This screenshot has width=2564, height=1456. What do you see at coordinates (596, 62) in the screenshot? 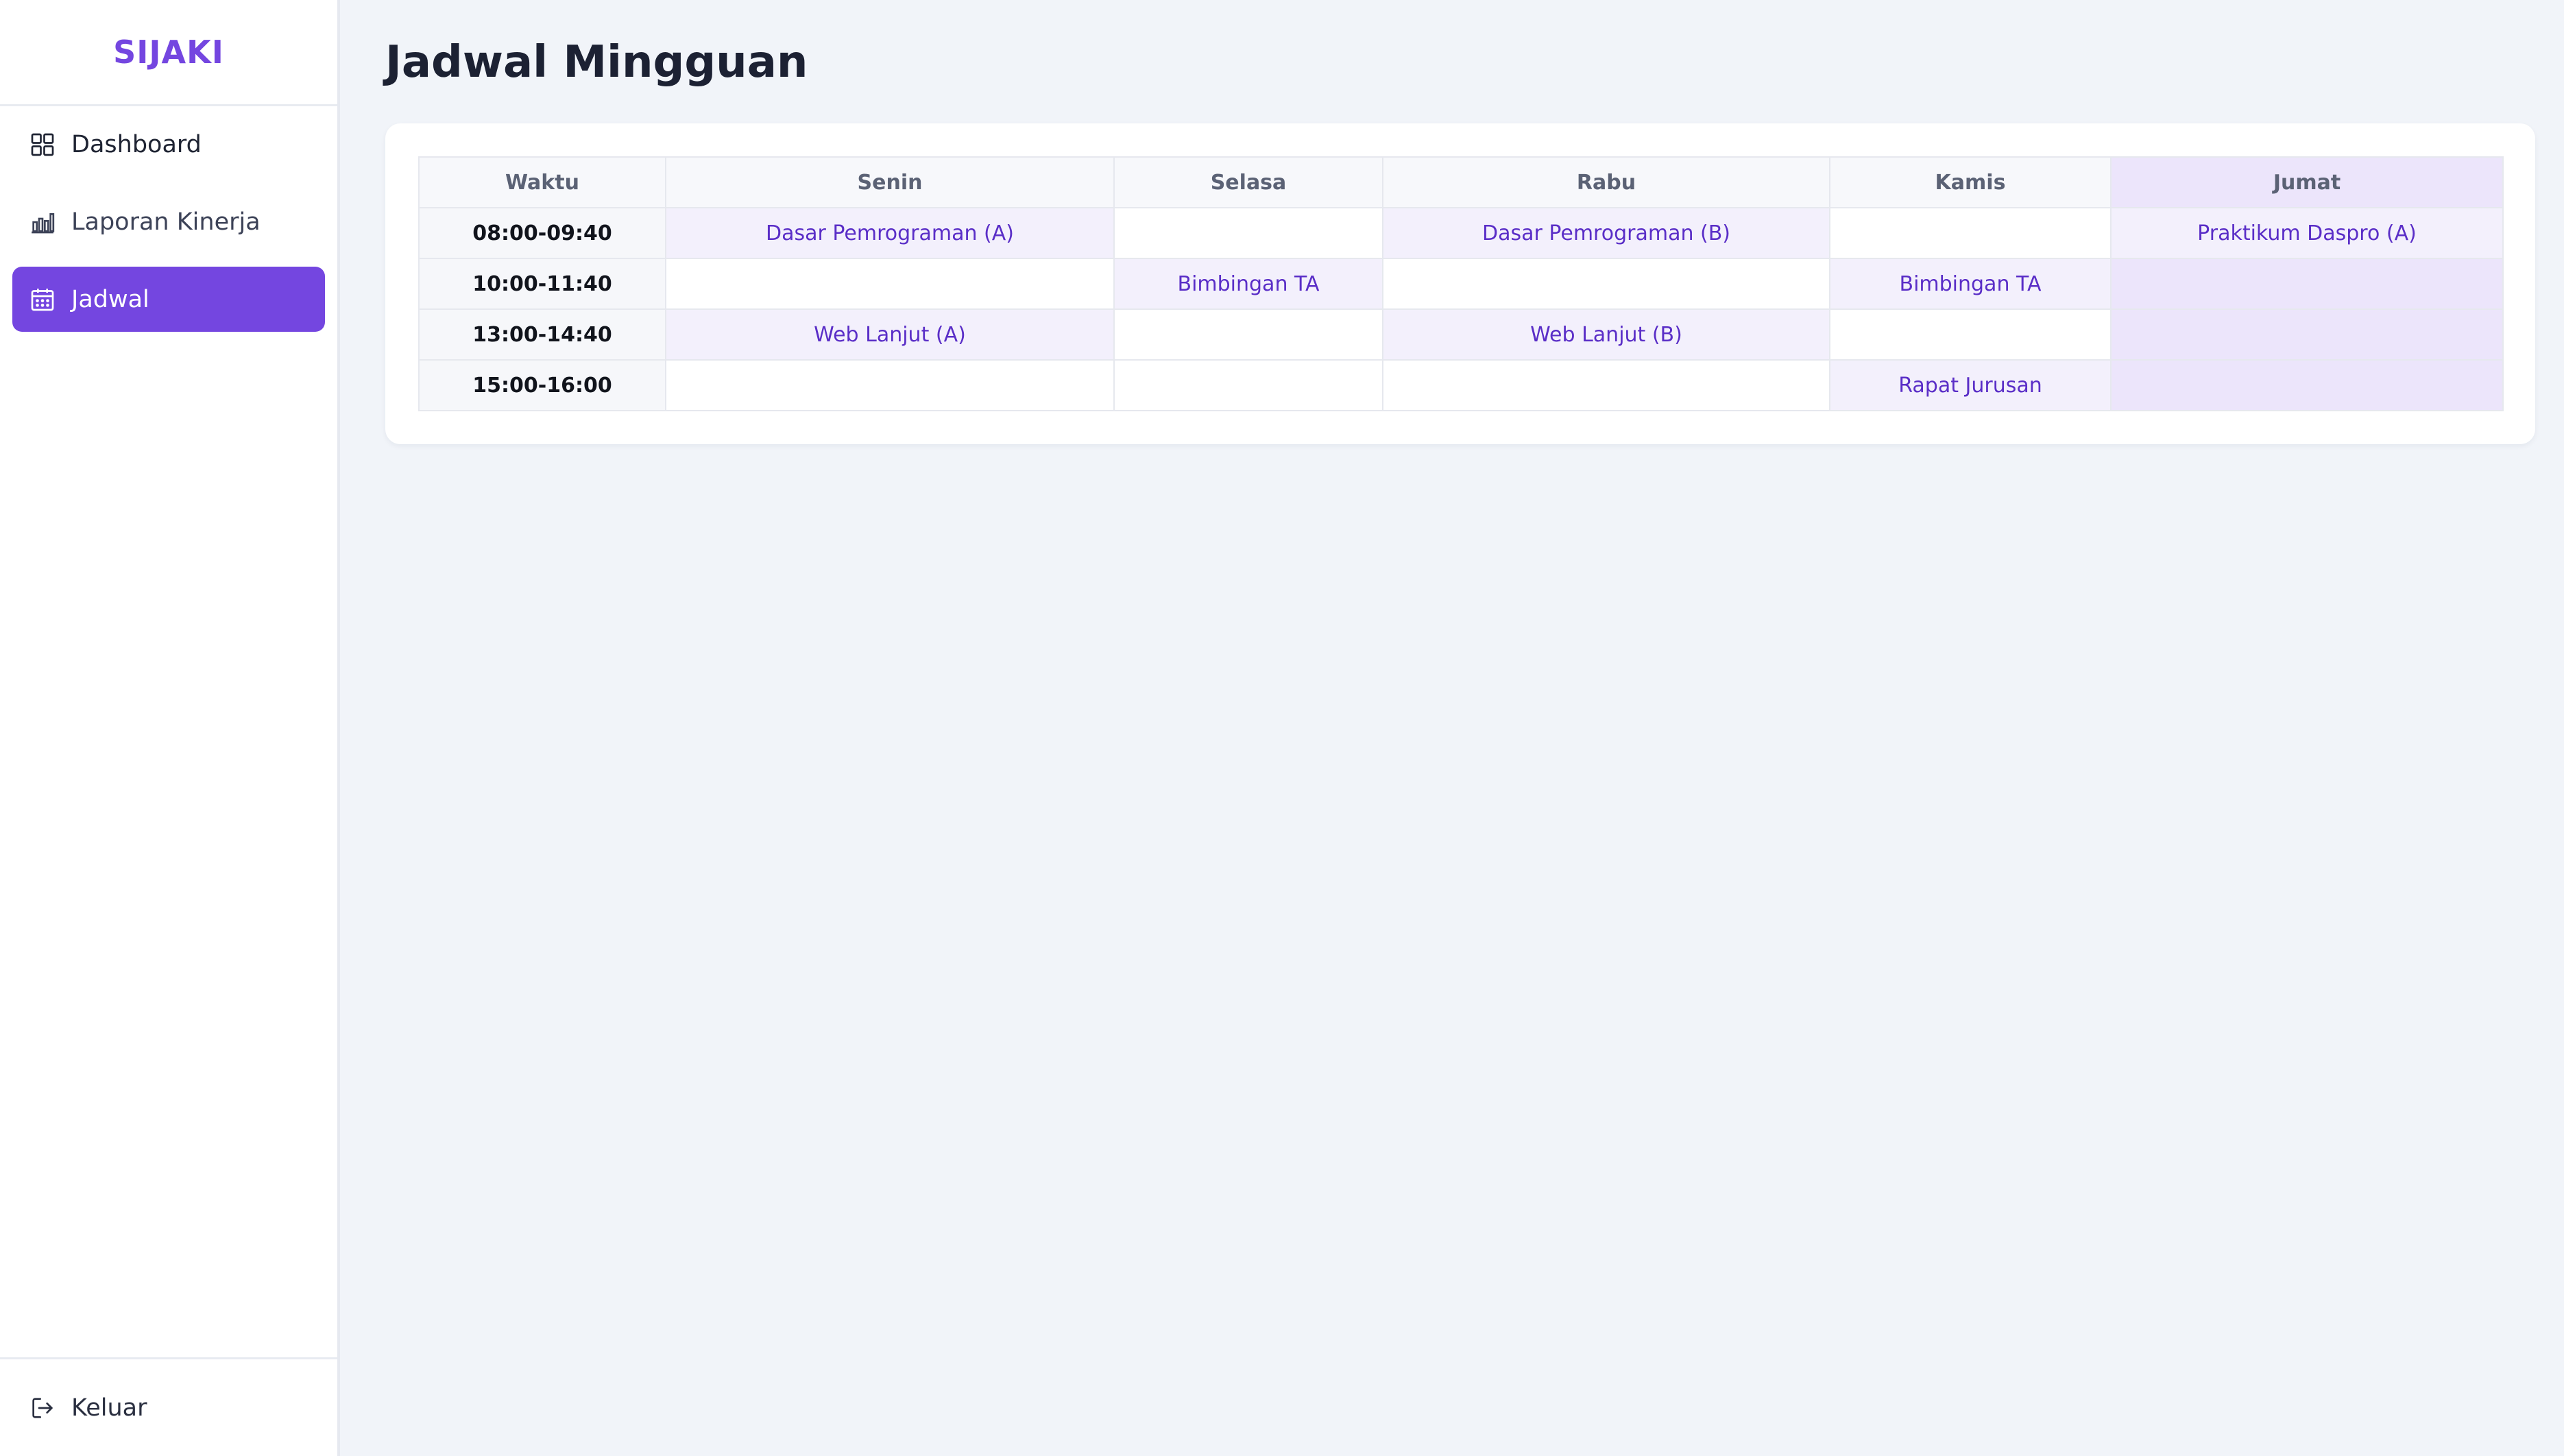
I see `page-title: Jadwal Mingguan` at bounding box center [596, 62].